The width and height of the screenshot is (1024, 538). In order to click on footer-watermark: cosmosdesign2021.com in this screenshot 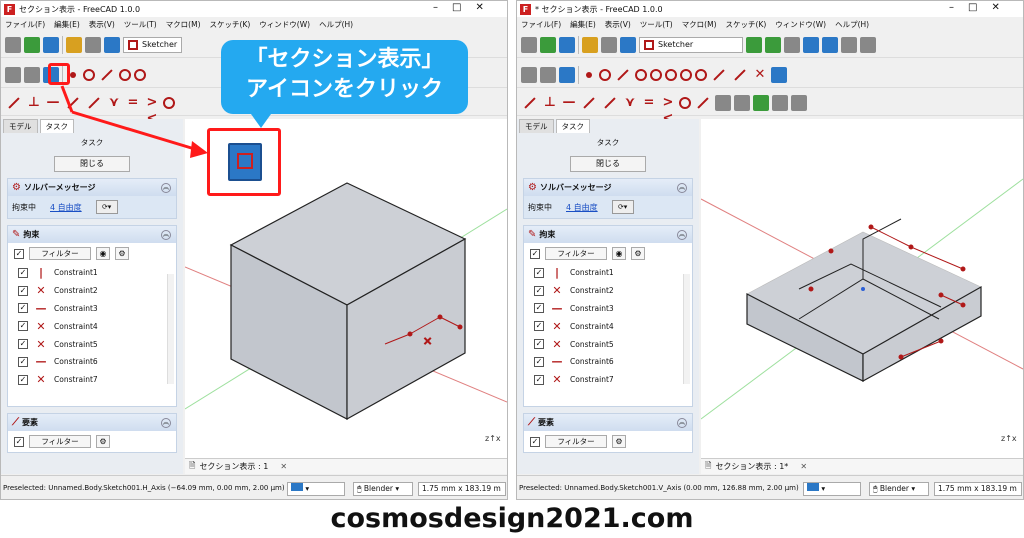, I will do `click(512, 518)`.